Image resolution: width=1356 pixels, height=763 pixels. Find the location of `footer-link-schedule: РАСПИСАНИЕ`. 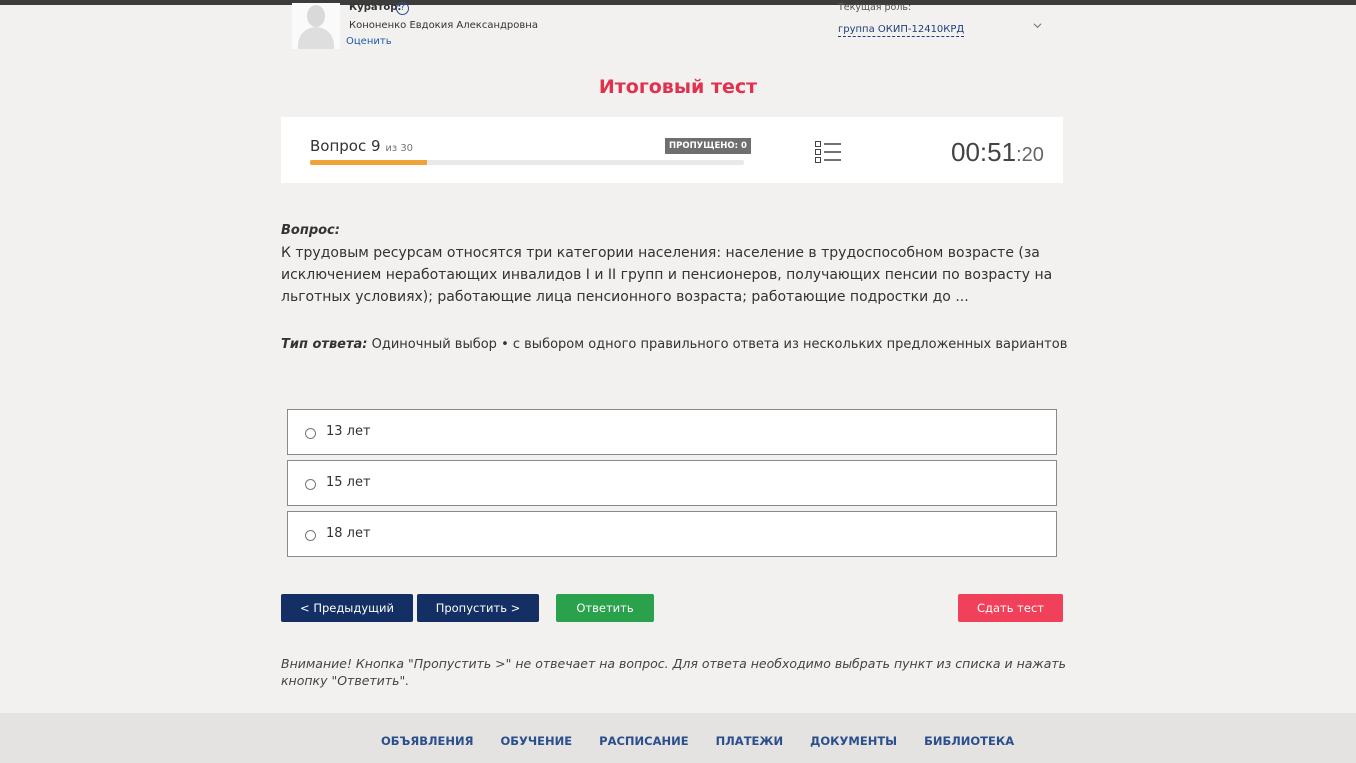

footer-link-schedule: РАСПИСАНИЕ is located at coordinates (643, 741).